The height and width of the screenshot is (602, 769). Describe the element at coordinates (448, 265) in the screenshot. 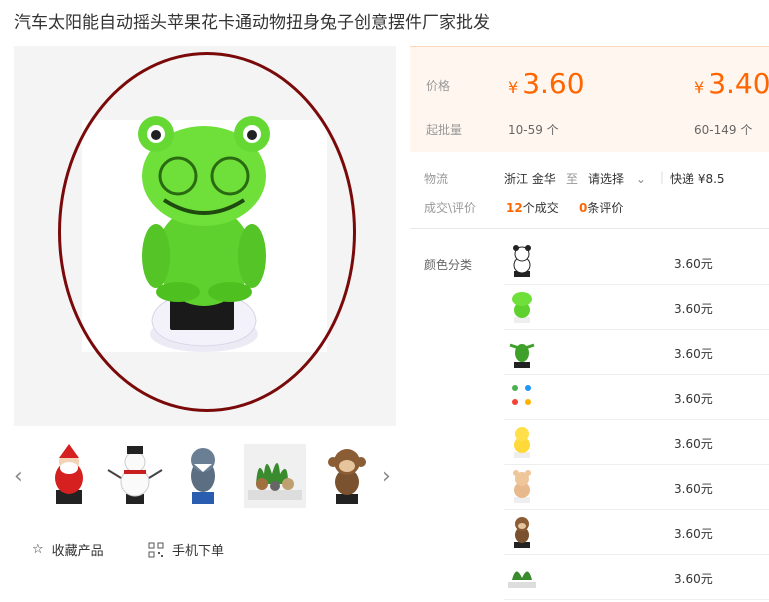

I see `color-category-label: 颜色分类` at that location.